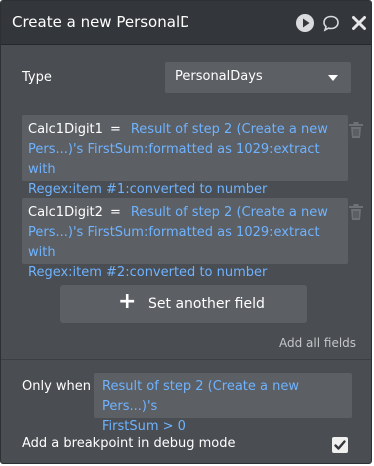  I want to click on field-name: Calc1Digit1, so click(65, 129).